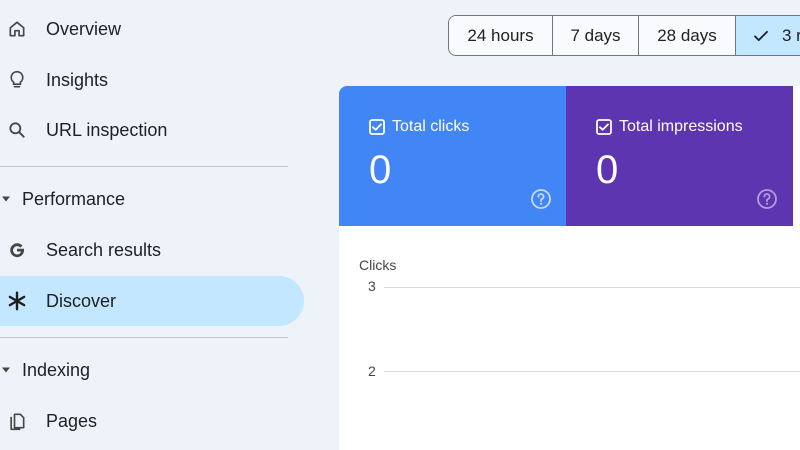 The width and height of the screenshot is (800, 450). I want to click on sidebar-item-label: Discover, so click(81, 300).